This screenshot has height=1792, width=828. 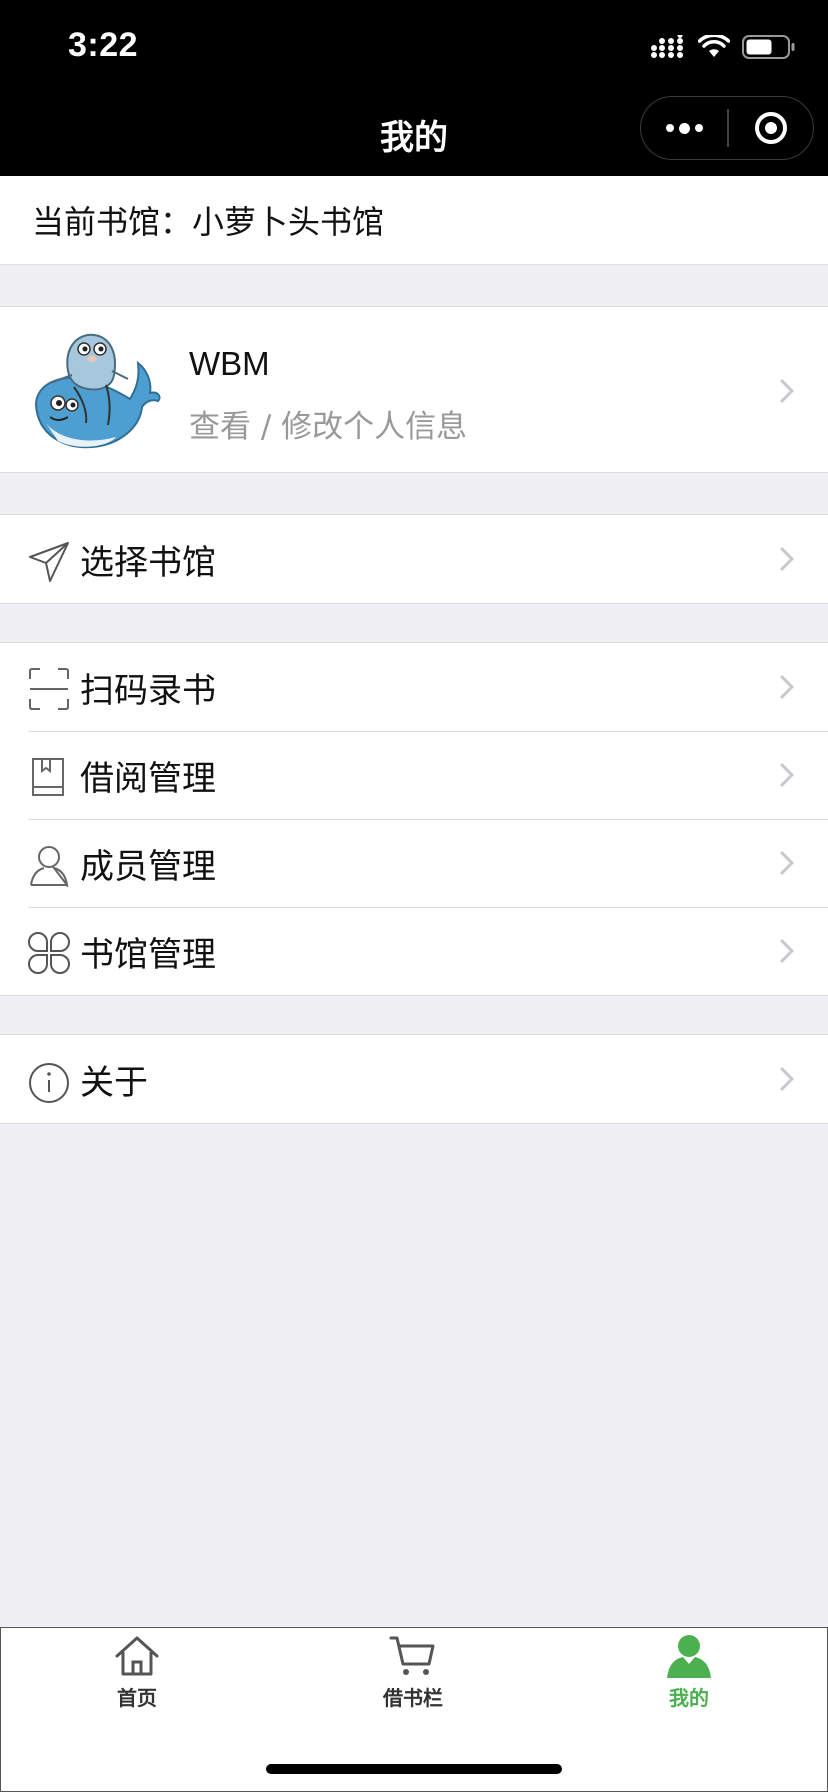 I want to click on tab-borrow-cart: 借书栏, so click(x=413, y=1672).